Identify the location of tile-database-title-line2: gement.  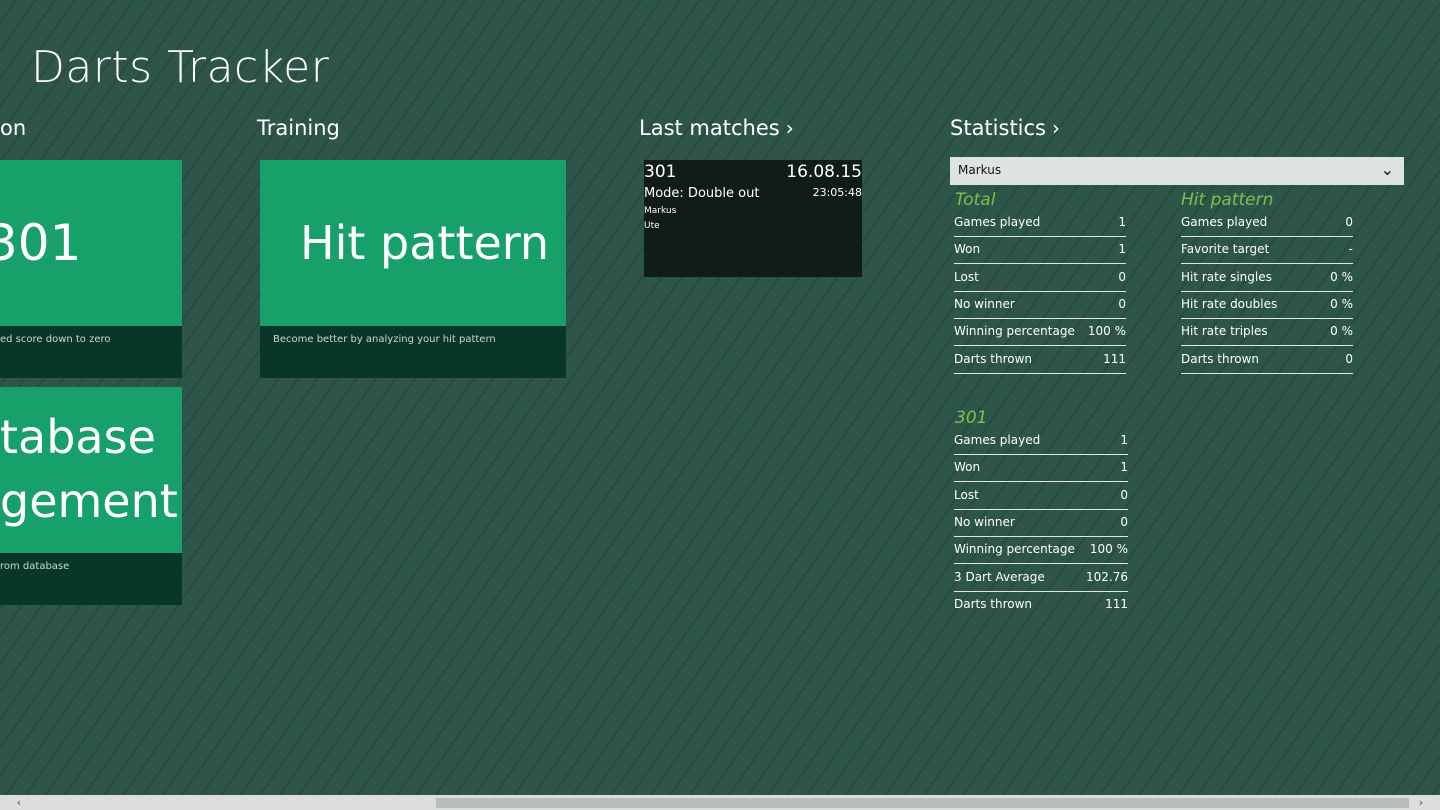
(89, 501).